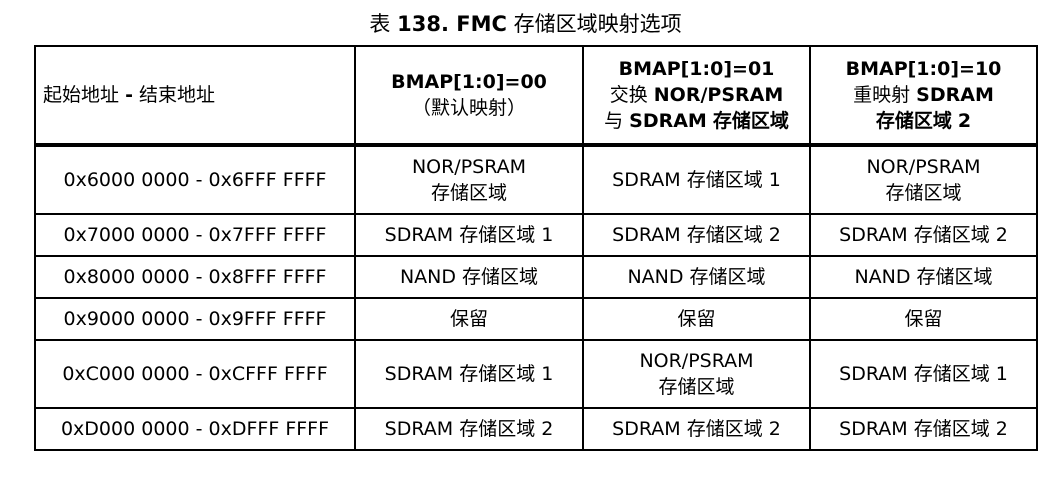 The height and width of the screenshot is (480, 1051). What do you see at coordinates (469, 179) in the screenshot?
I see `bmap-00-cell: NOR/PSRAM 存储区域` at bounding box center [469, 179].